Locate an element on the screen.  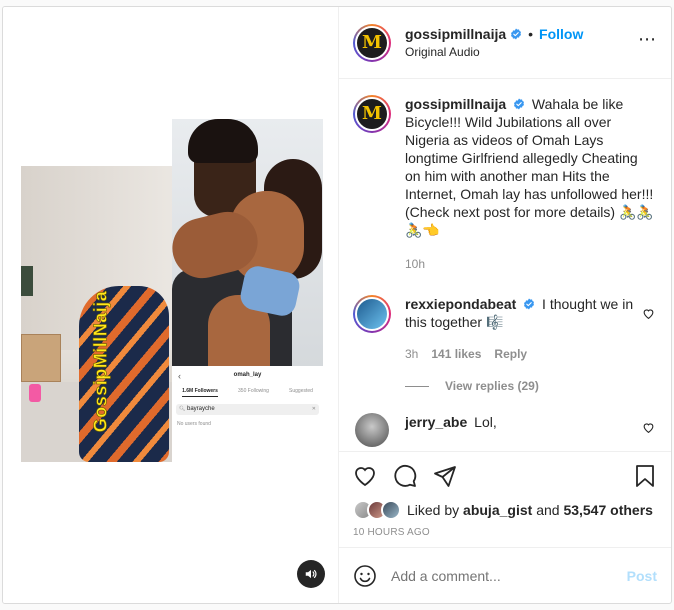
comment-likes: 141 likes is located at coordinates (456, 354).